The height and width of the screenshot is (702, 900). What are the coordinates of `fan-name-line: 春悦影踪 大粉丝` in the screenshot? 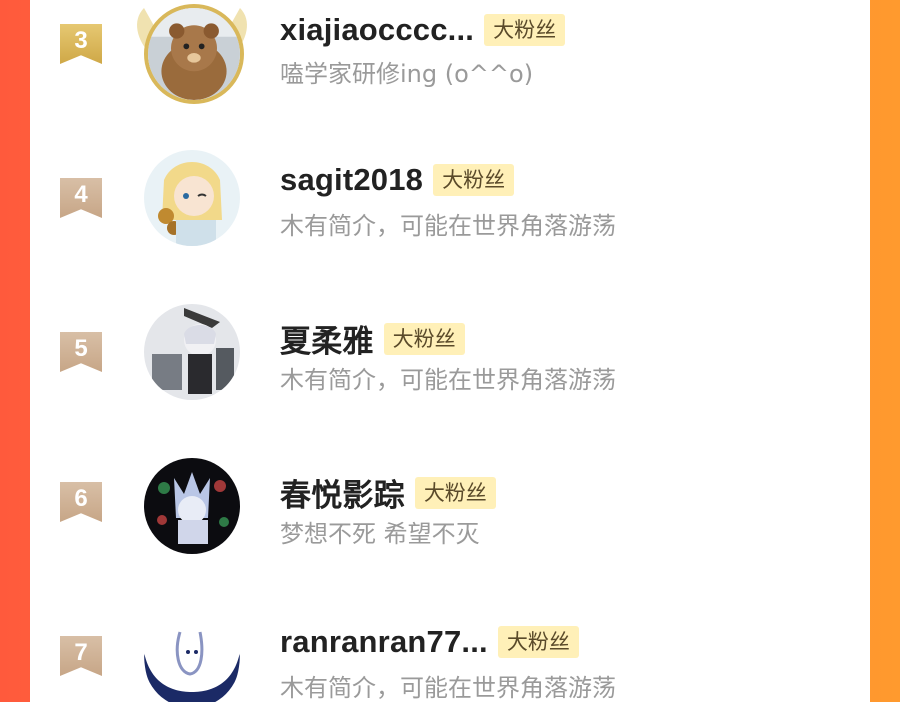 It's located at (388, 492).